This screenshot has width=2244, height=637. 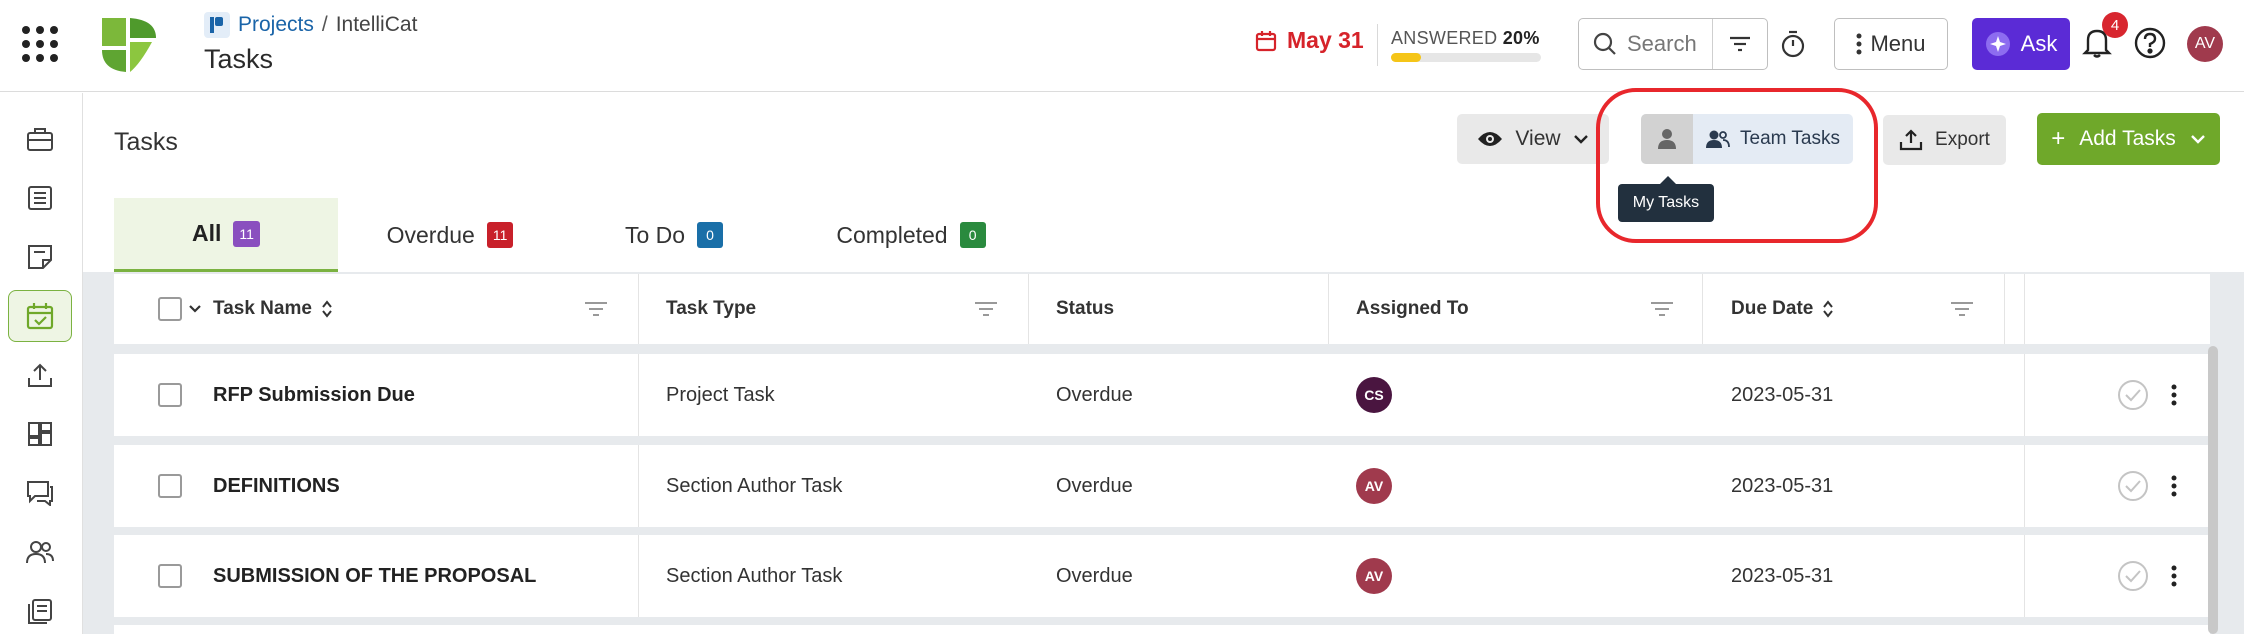 I want to click on help-icon, so click(x=2150, y=43).